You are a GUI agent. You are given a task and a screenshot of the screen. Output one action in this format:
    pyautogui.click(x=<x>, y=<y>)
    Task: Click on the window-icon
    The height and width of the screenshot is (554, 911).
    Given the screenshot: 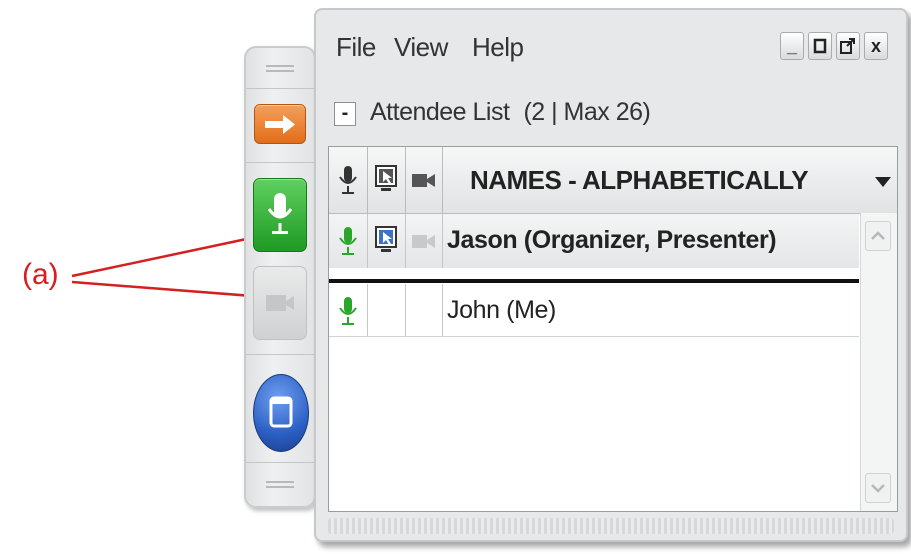 What is the action you would take?
    pyautogui.click(x=281, y=412)
    